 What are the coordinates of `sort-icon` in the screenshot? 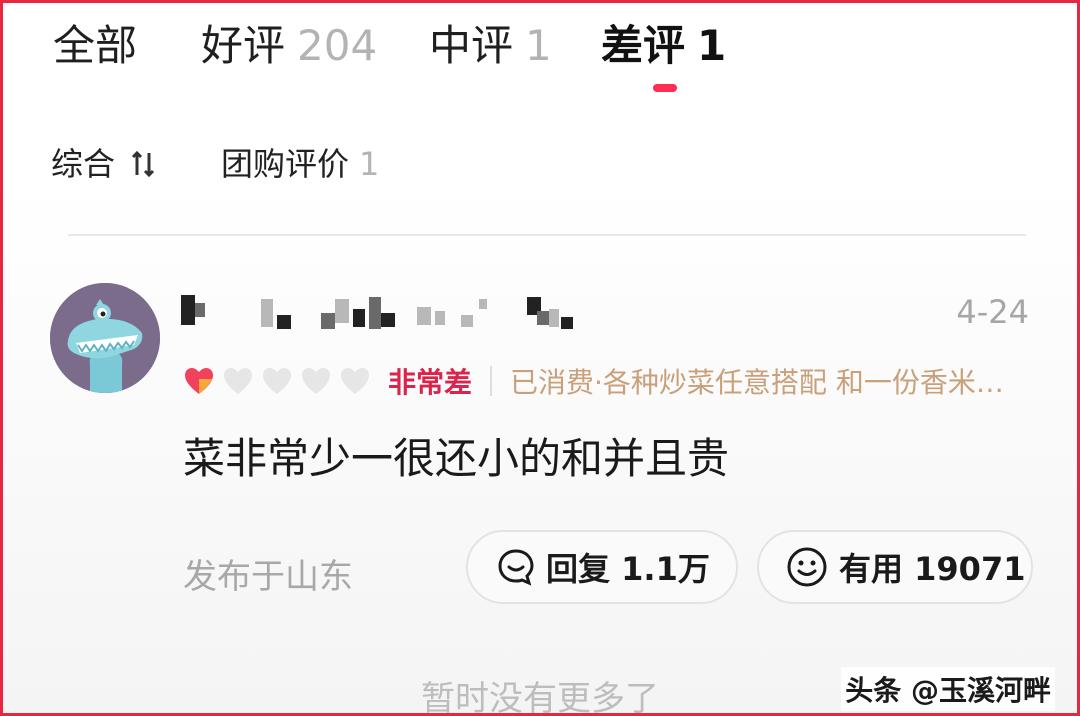 It's located at (143, 164).